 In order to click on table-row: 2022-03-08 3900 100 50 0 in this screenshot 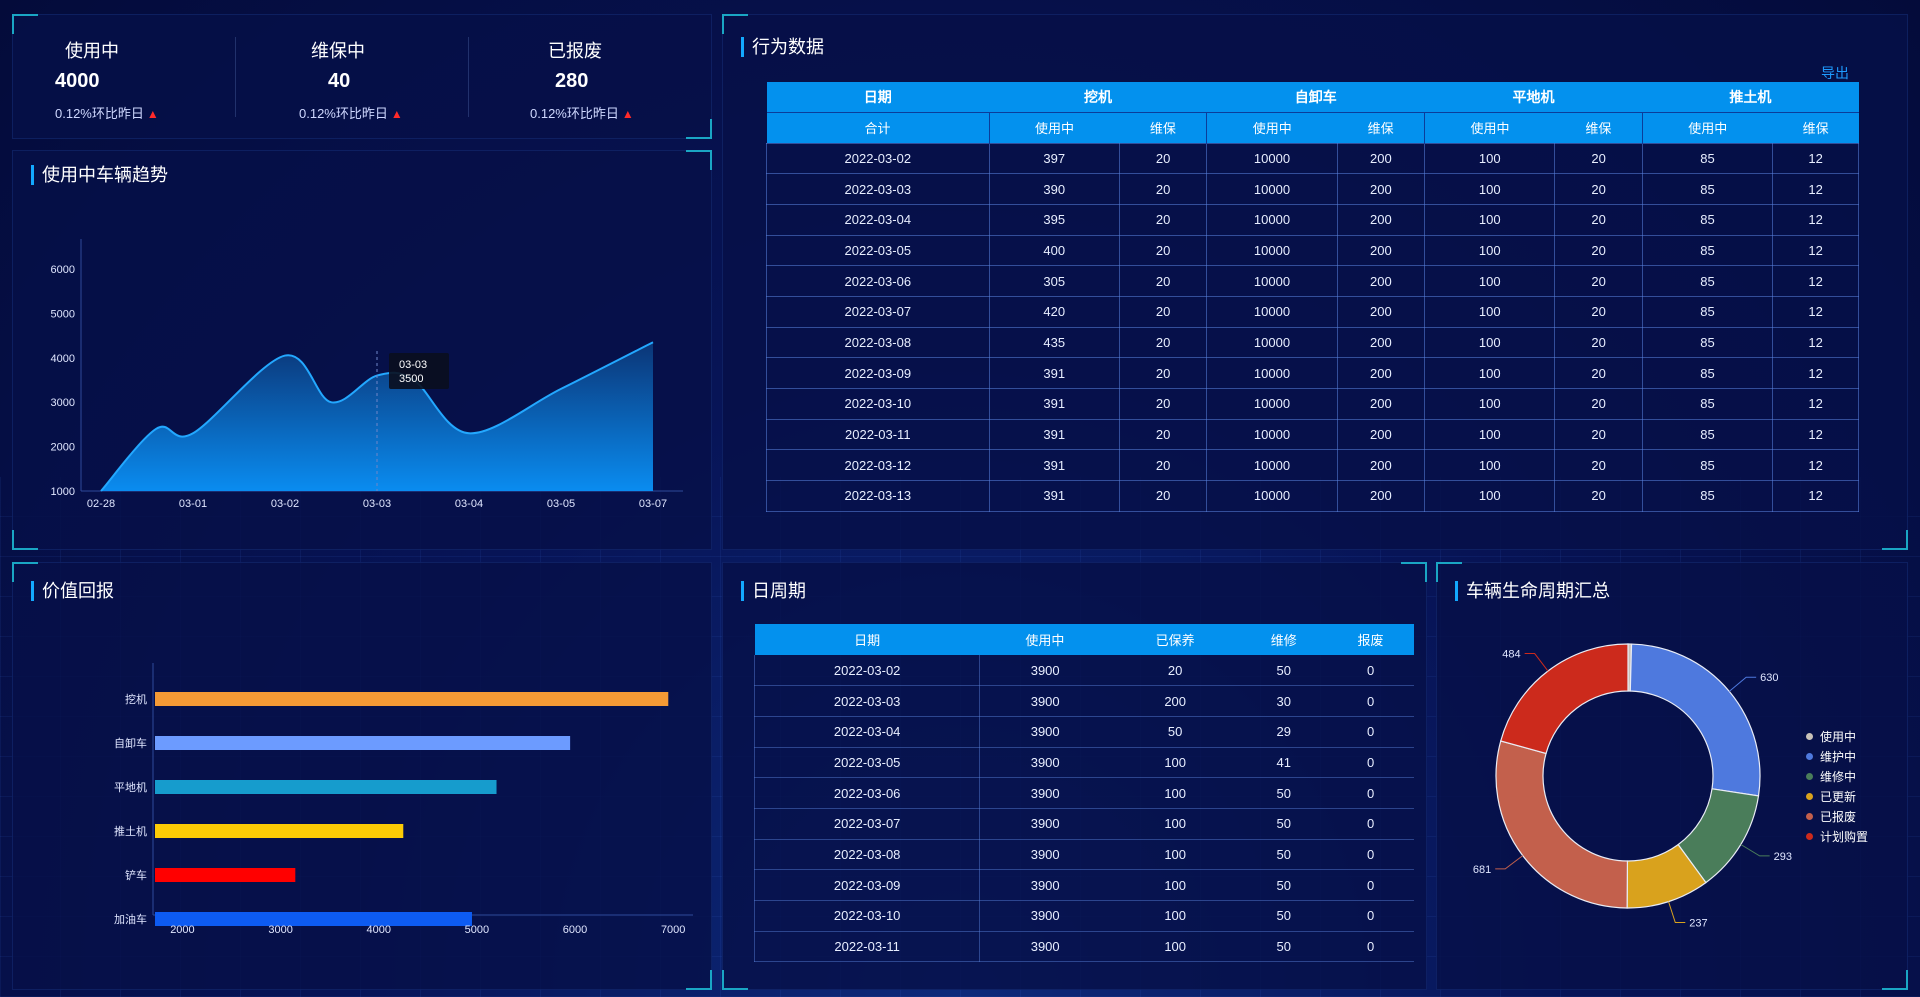, I will do `click(1083, 855)`.